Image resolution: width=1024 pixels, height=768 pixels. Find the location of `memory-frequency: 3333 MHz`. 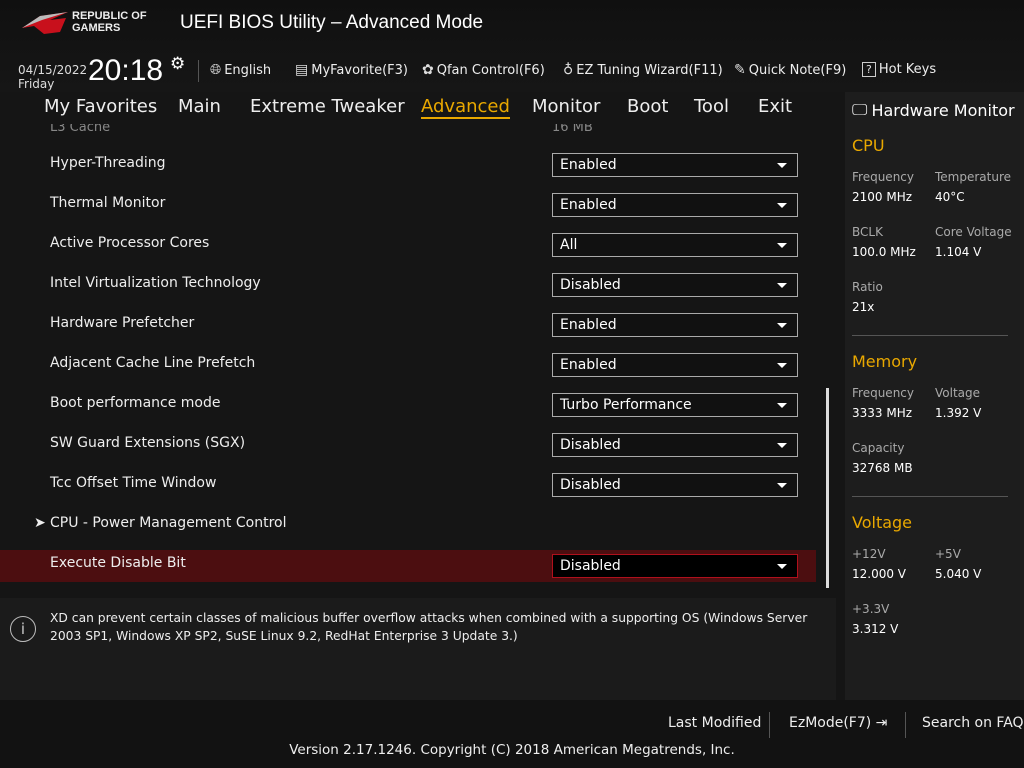

memory-frequency: 3333 MHz is located at coordinates (882, 413).